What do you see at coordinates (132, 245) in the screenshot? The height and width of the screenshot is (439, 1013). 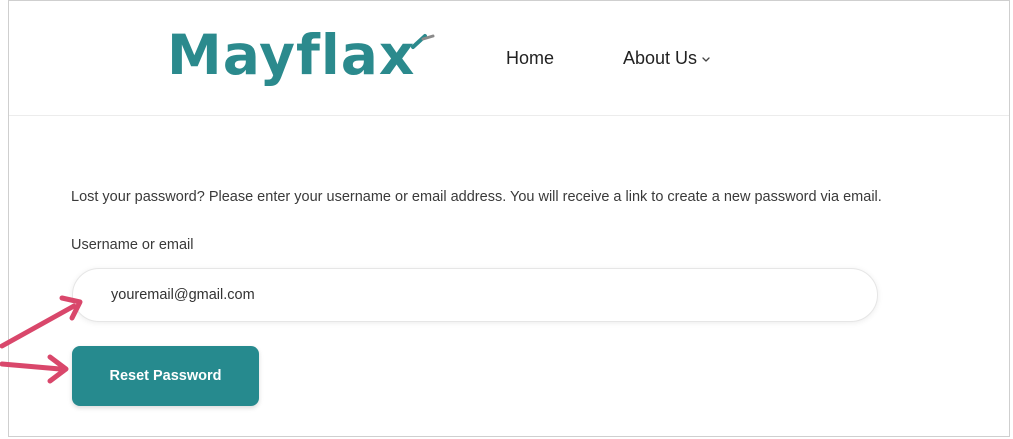 I see `username-email-label: Username or email` at bounding box center [132, 245].